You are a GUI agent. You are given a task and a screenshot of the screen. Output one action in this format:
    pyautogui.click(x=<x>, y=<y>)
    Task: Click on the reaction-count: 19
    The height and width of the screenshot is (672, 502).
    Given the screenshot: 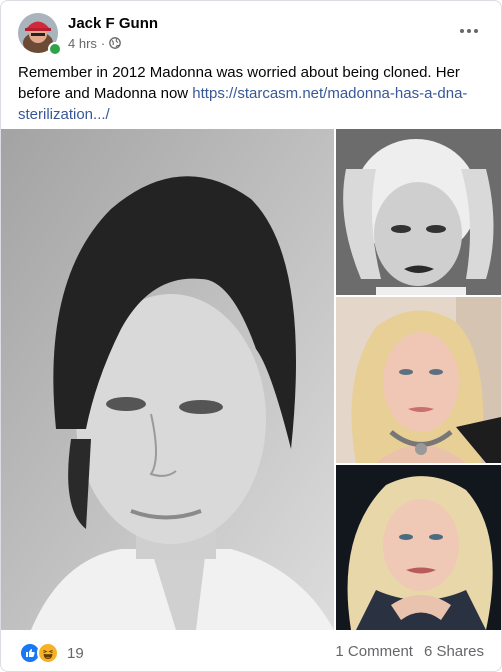 What is the action you would take?
    pyautogui.click(x=75, y=653)
    